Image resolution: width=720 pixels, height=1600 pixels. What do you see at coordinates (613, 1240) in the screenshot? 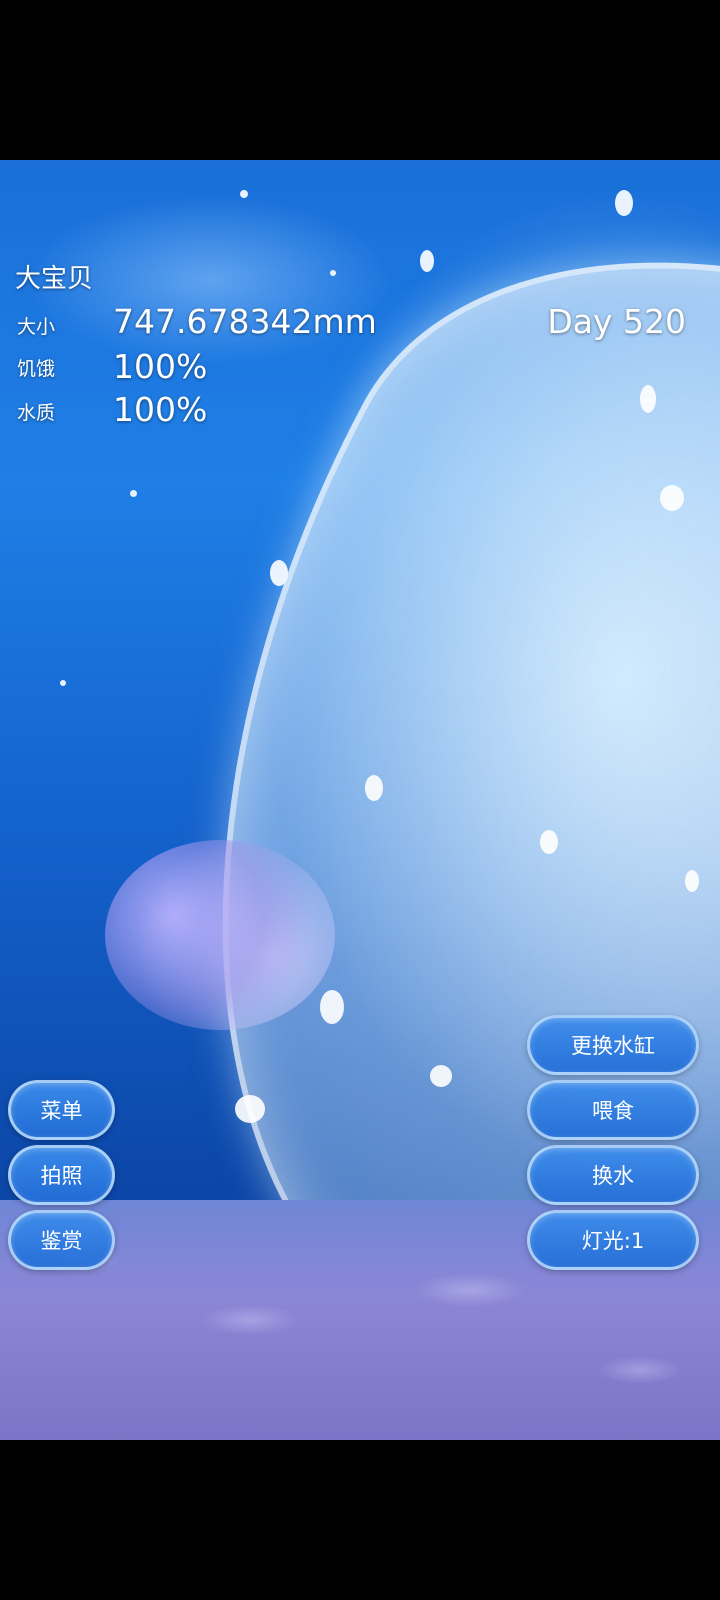
I see `light-button: 灯光:1` at bounding box center [613, 1240].